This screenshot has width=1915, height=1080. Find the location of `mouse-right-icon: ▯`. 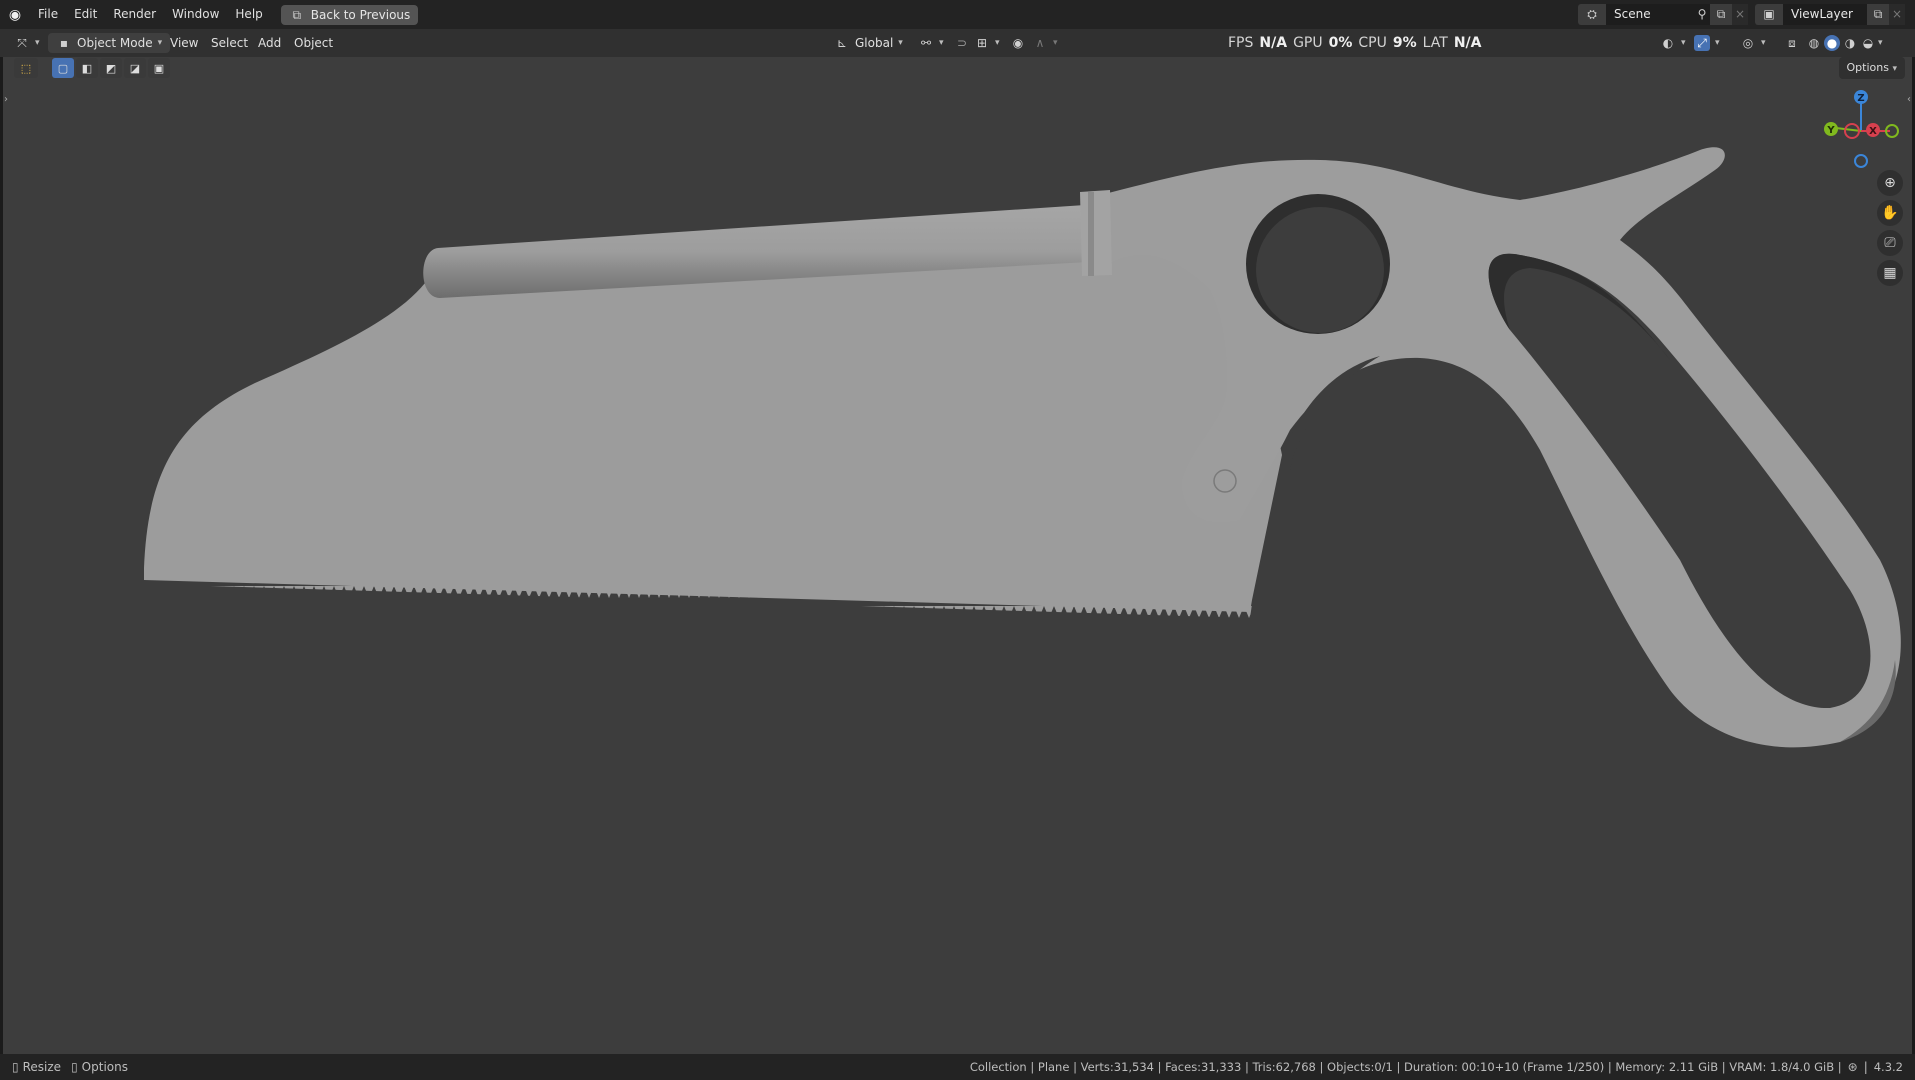

mouse-right-icon: ▯ is located at coordinates (74, 1067).